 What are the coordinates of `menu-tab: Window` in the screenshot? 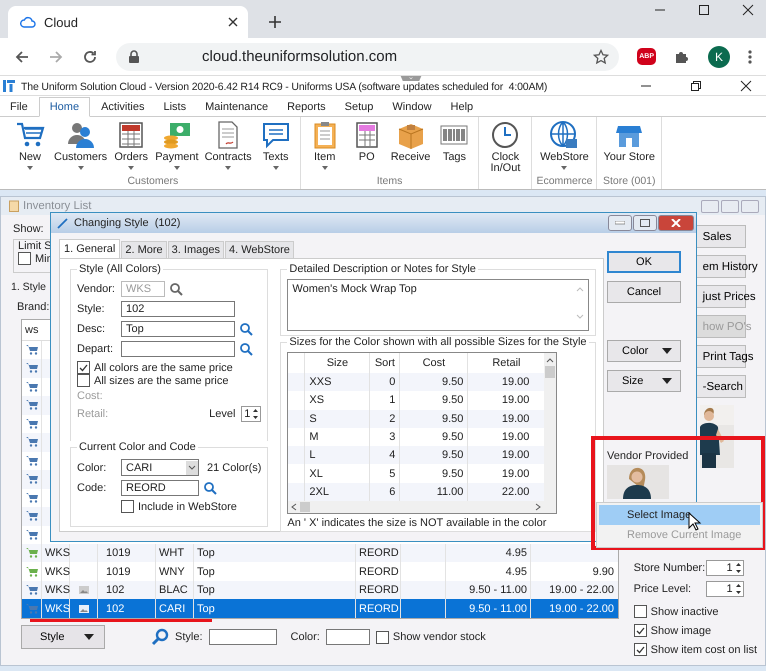 It's located at (412, 107).